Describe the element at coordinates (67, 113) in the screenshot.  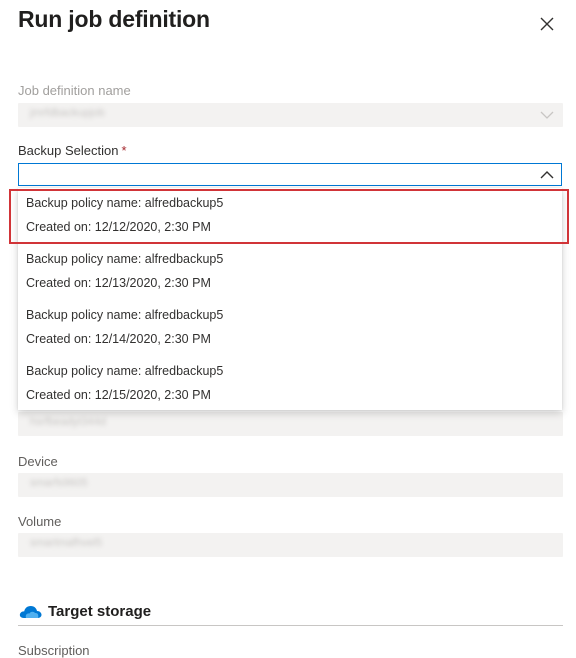
I see `job-definition-name-value: jmrfdbackupjob` at that location.